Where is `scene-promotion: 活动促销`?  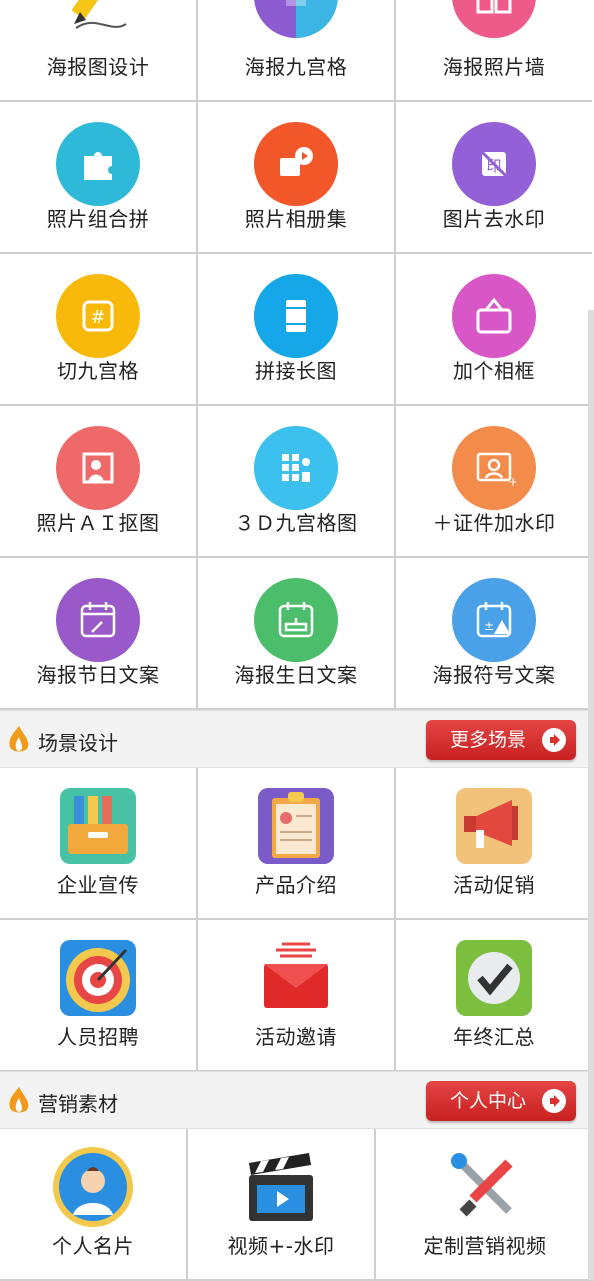 scene-promotion: 活动促销 is located at coordinates (494, 844).